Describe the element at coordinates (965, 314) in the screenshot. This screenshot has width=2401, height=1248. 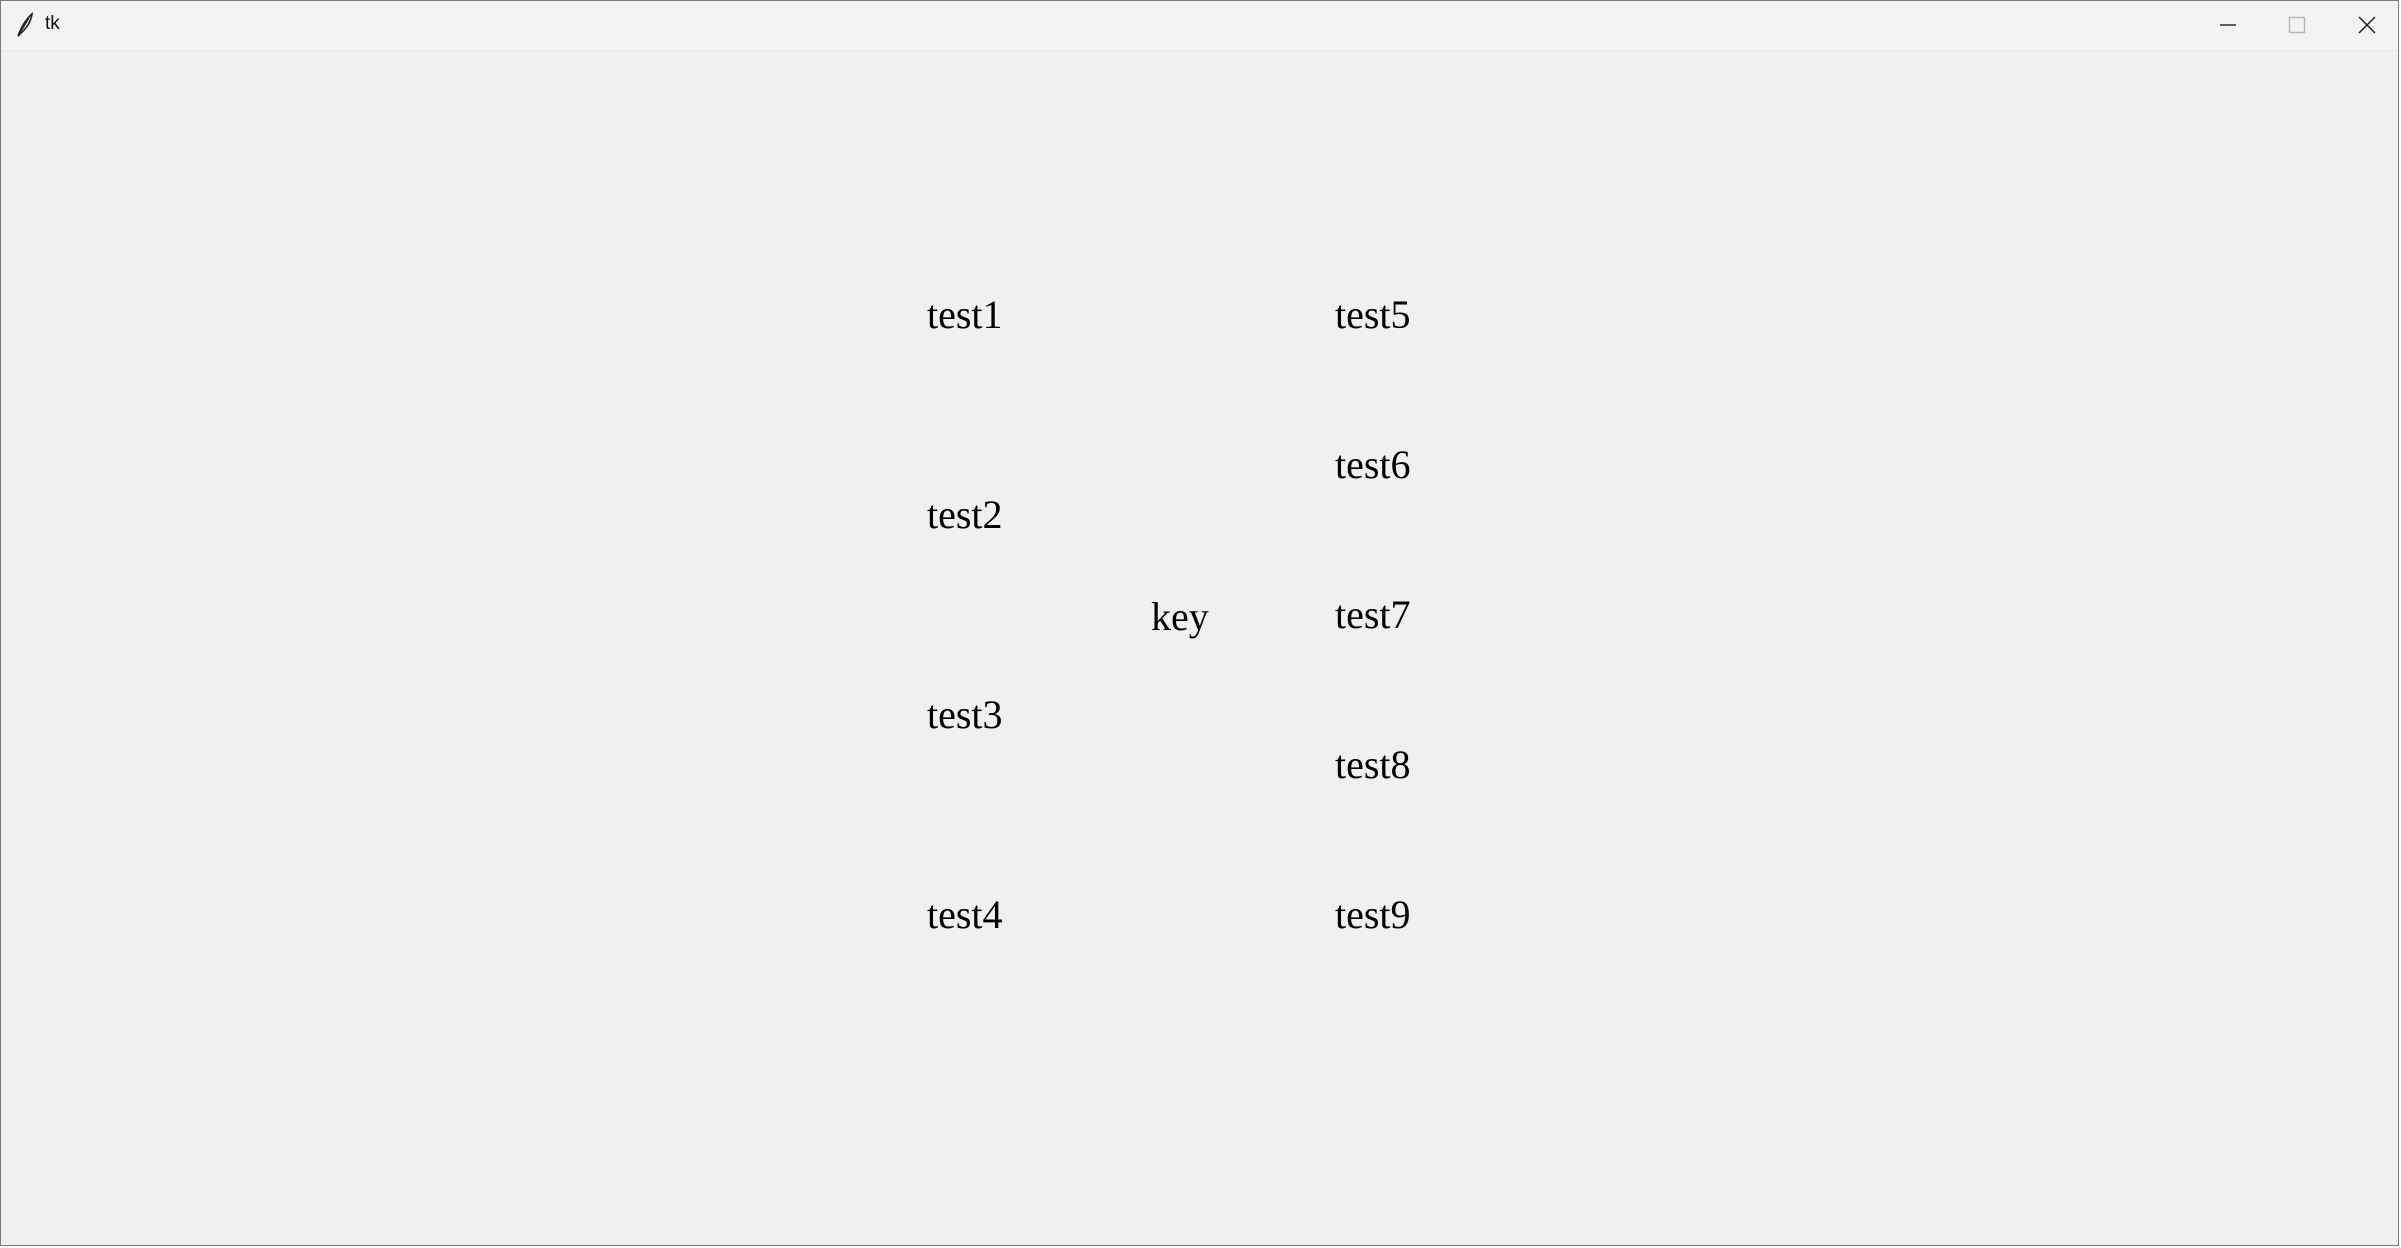
I see `label-test1: test1` at that location.